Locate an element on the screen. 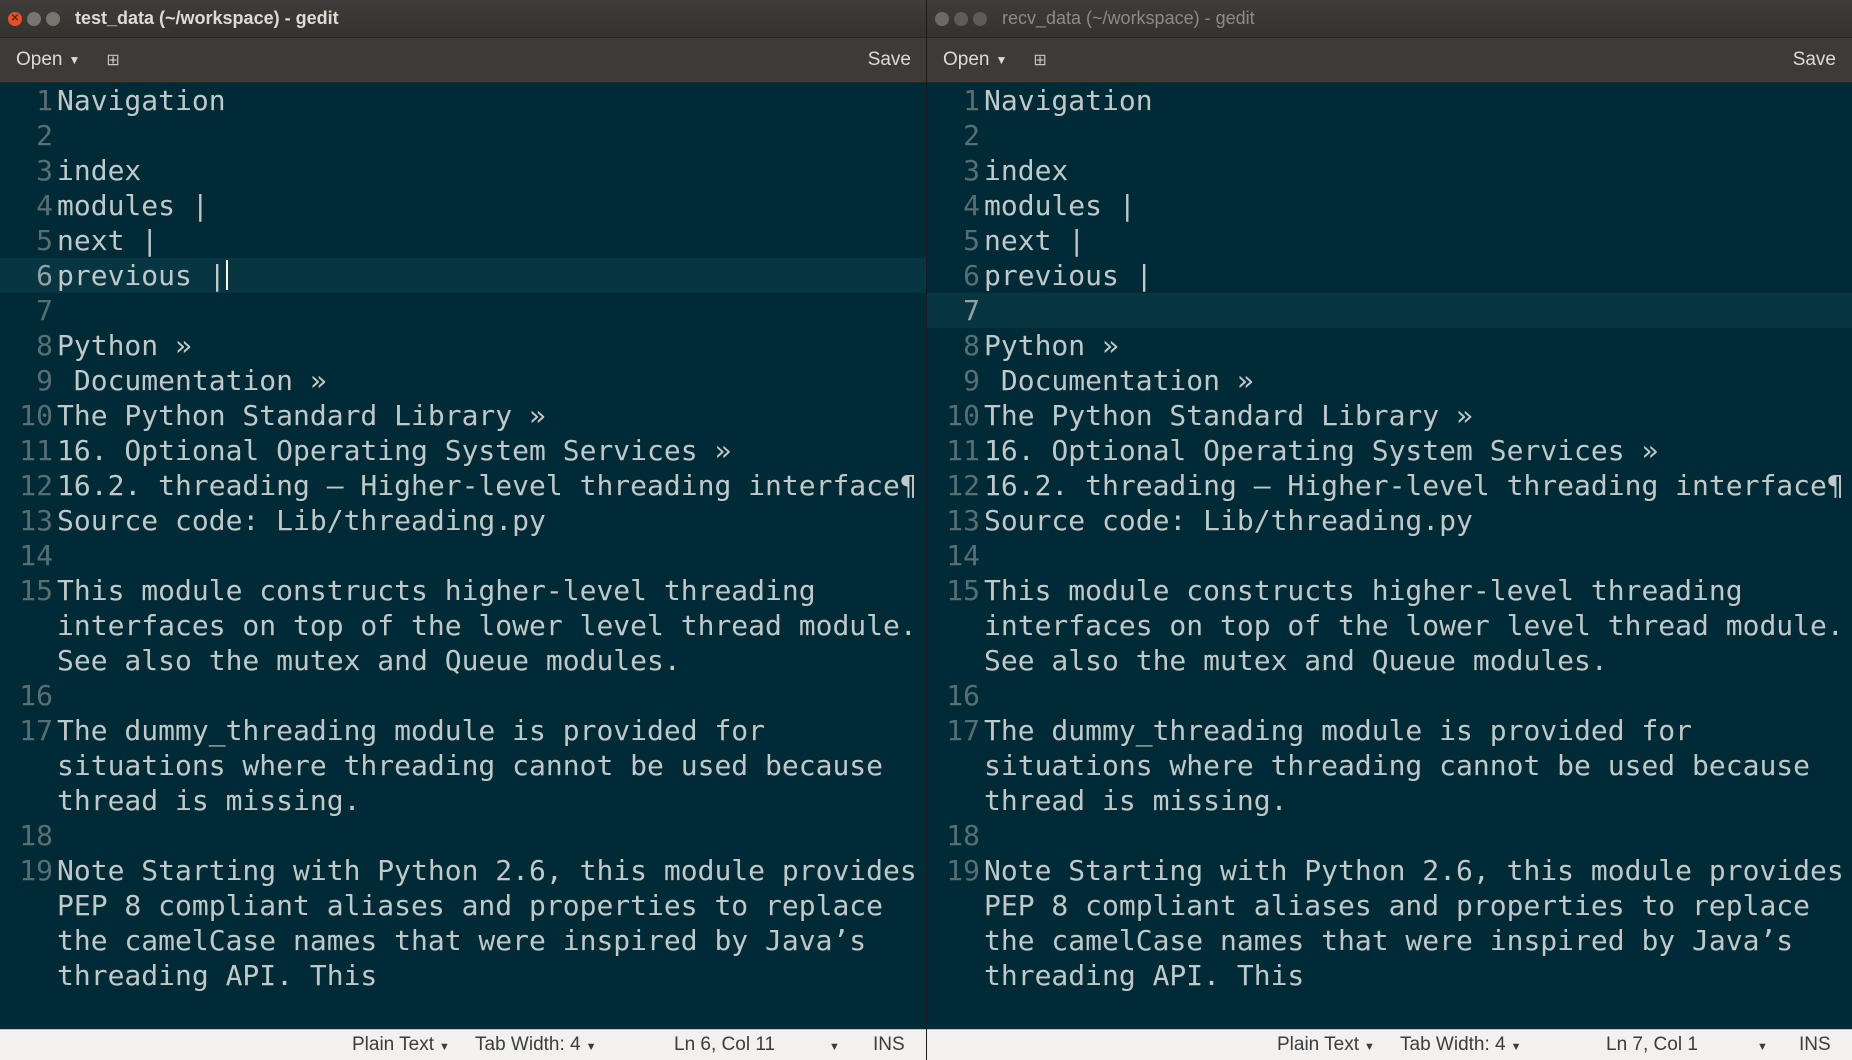  tab-width-label: Tab Width: 4 is located at coordinates (1453, 1044).